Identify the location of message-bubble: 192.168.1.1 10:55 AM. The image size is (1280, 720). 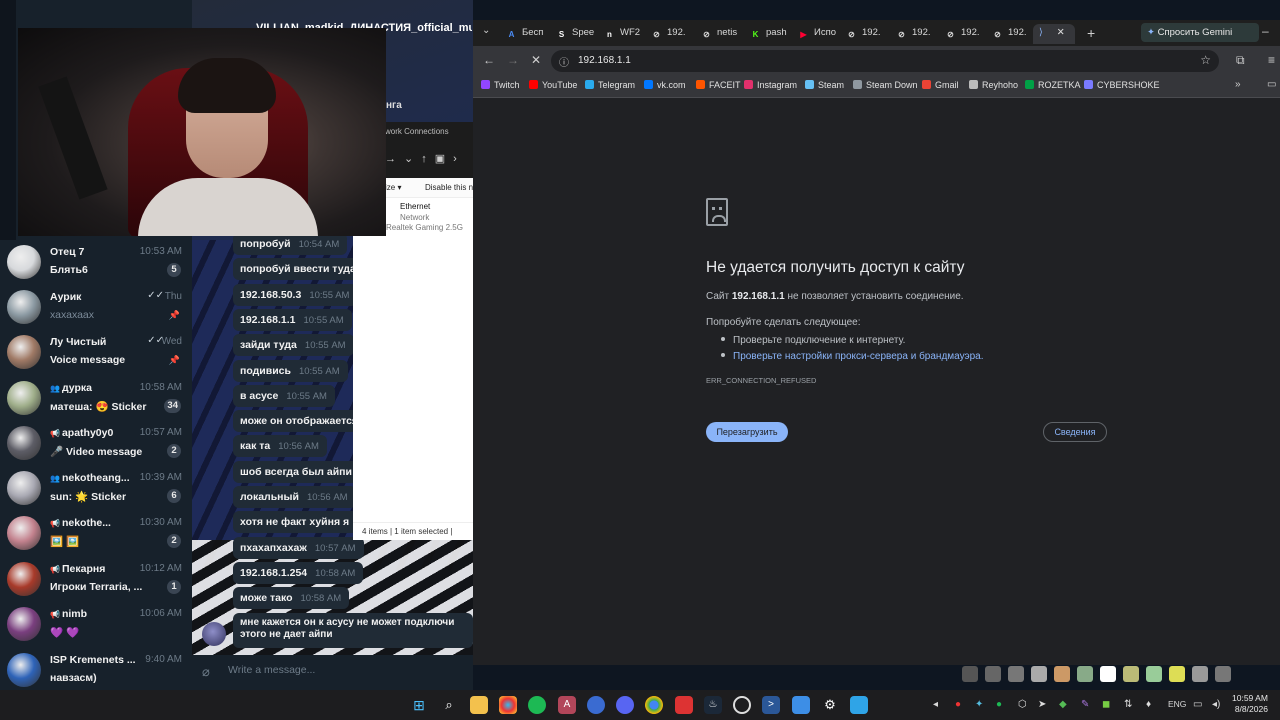
(292, 319).